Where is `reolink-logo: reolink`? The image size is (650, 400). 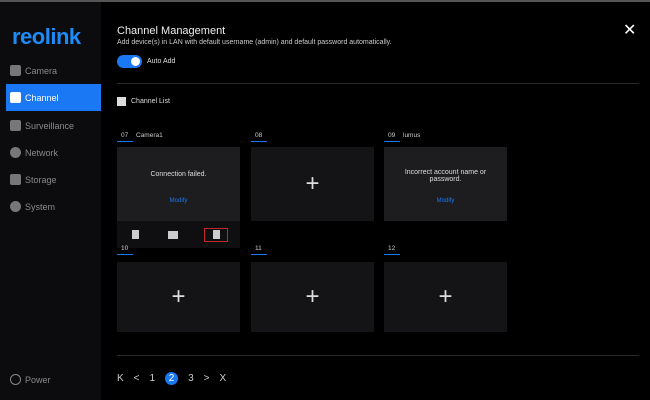
reolink-logo: reolink is located at coordinates (46, 36).